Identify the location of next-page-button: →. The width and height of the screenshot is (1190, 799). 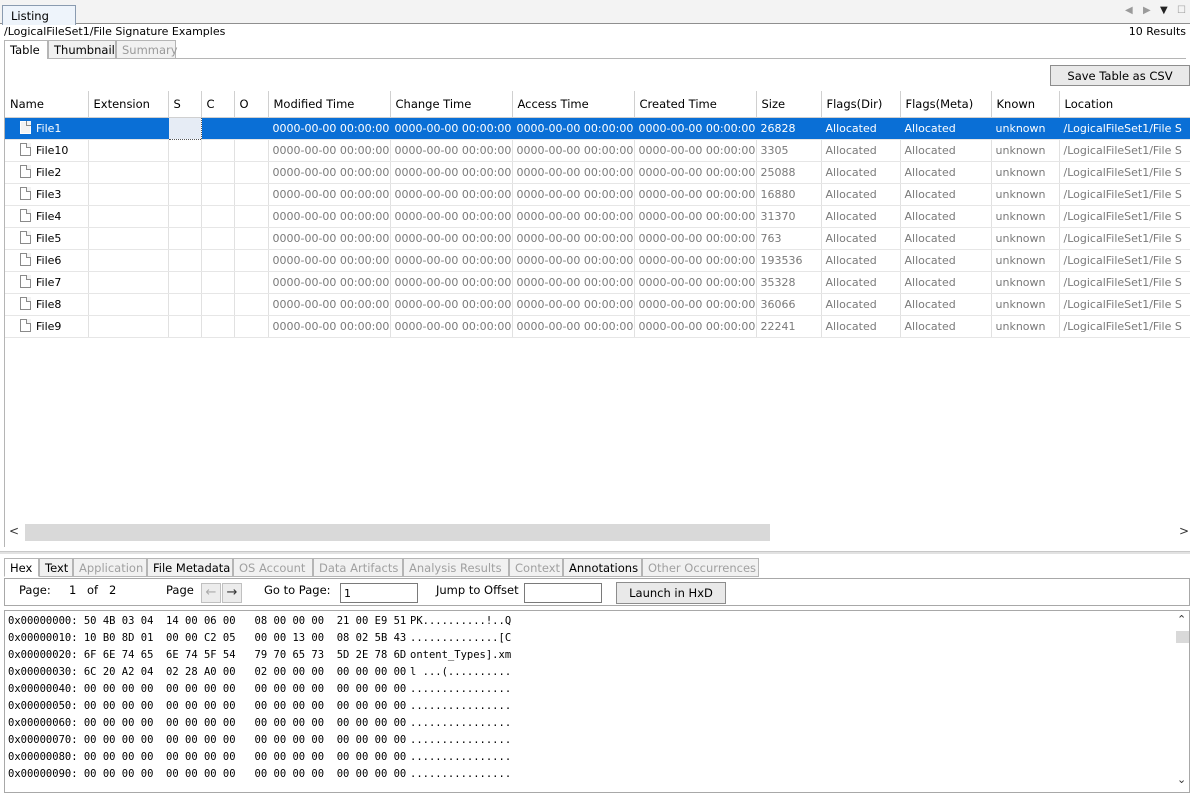
(232, 593).